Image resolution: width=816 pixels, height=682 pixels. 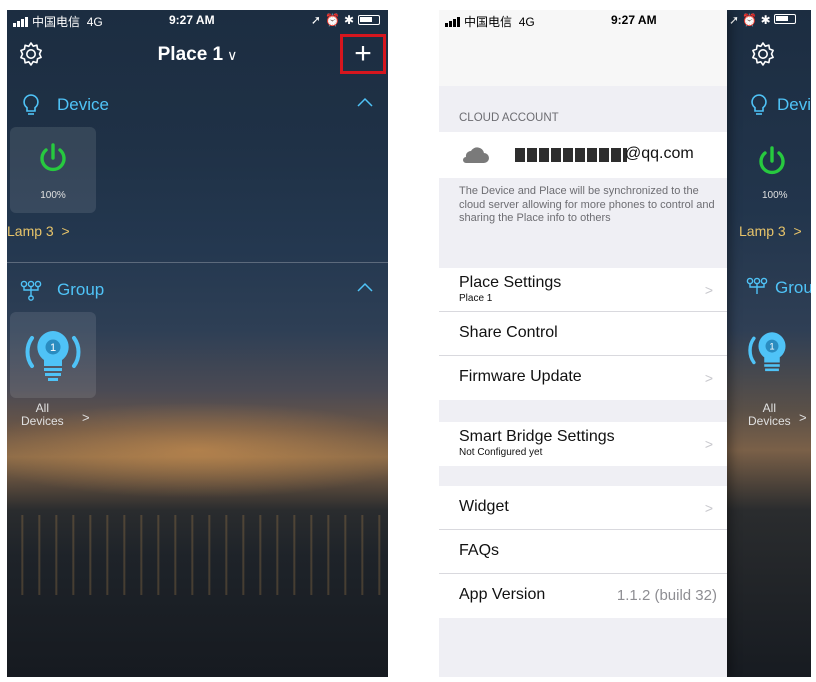 I want to click on place-selector: Place 1 ∨, so click(x=197, y=55).